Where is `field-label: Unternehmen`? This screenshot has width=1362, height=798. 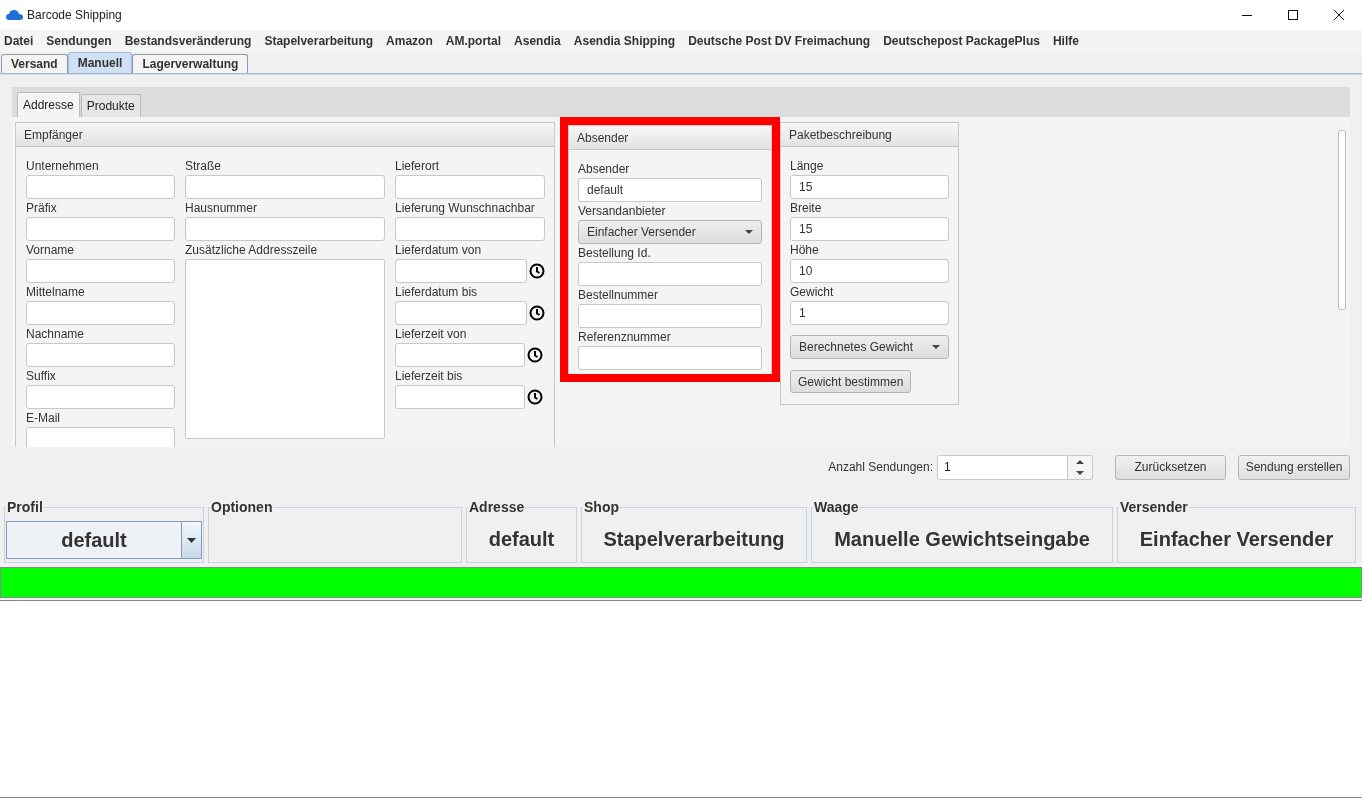
field-label: Unternehmen is located at coordinates (63, 166).